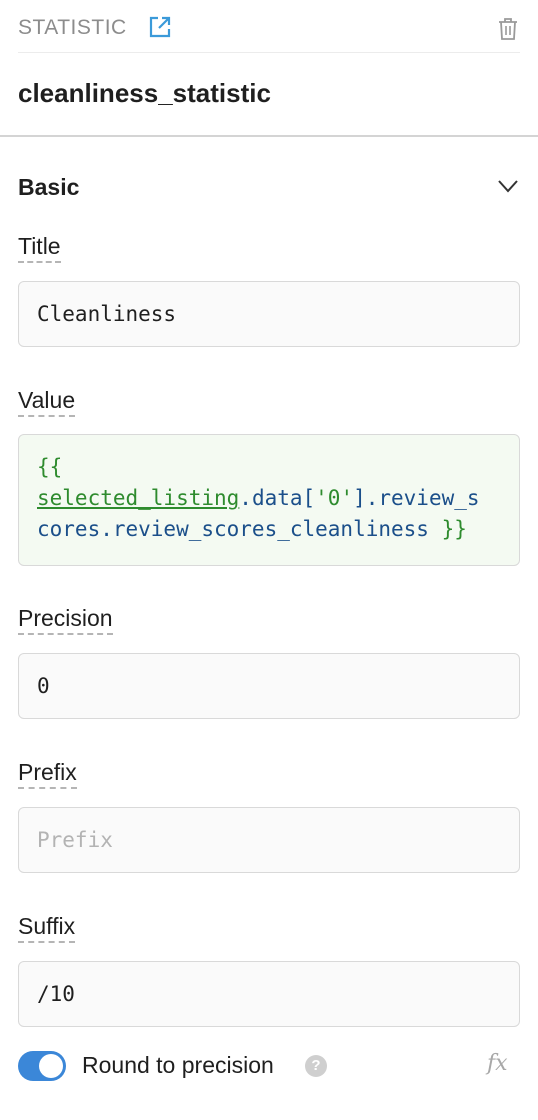 This screenshot has width=538, height=1120. What do you see at coordinates (47, 402) in the screenshot?
I see `value-label: Value` at bounding box center [47, 402].